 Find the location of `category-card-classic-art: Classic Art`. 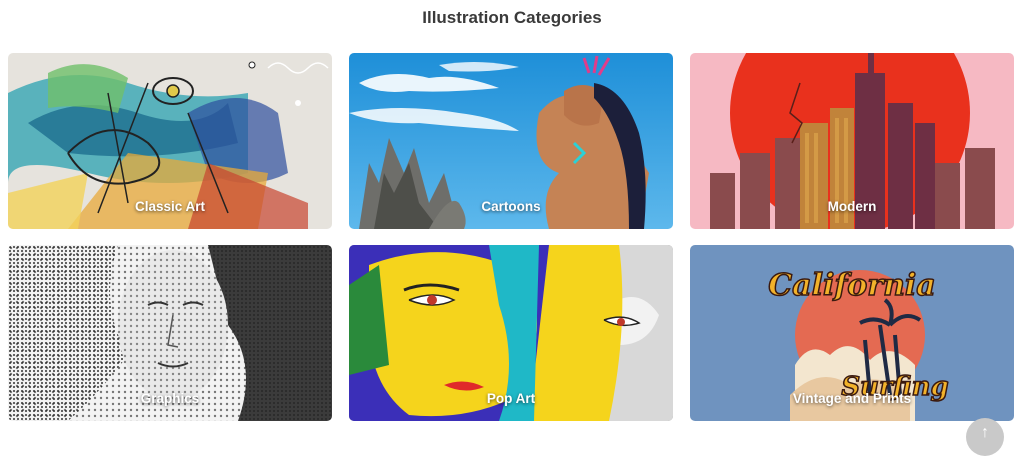

category-card-classic-art: Classic Art is located at coordinates (170, 141).